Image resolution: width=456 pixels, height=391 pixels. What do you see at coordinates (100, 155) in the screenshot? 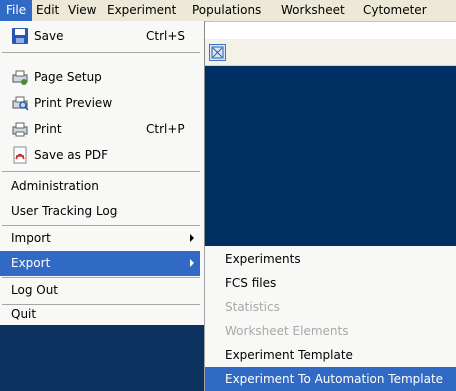
I see `menu-item-save-as-pdf: Save as PDF` at bounding box center [100, 155].